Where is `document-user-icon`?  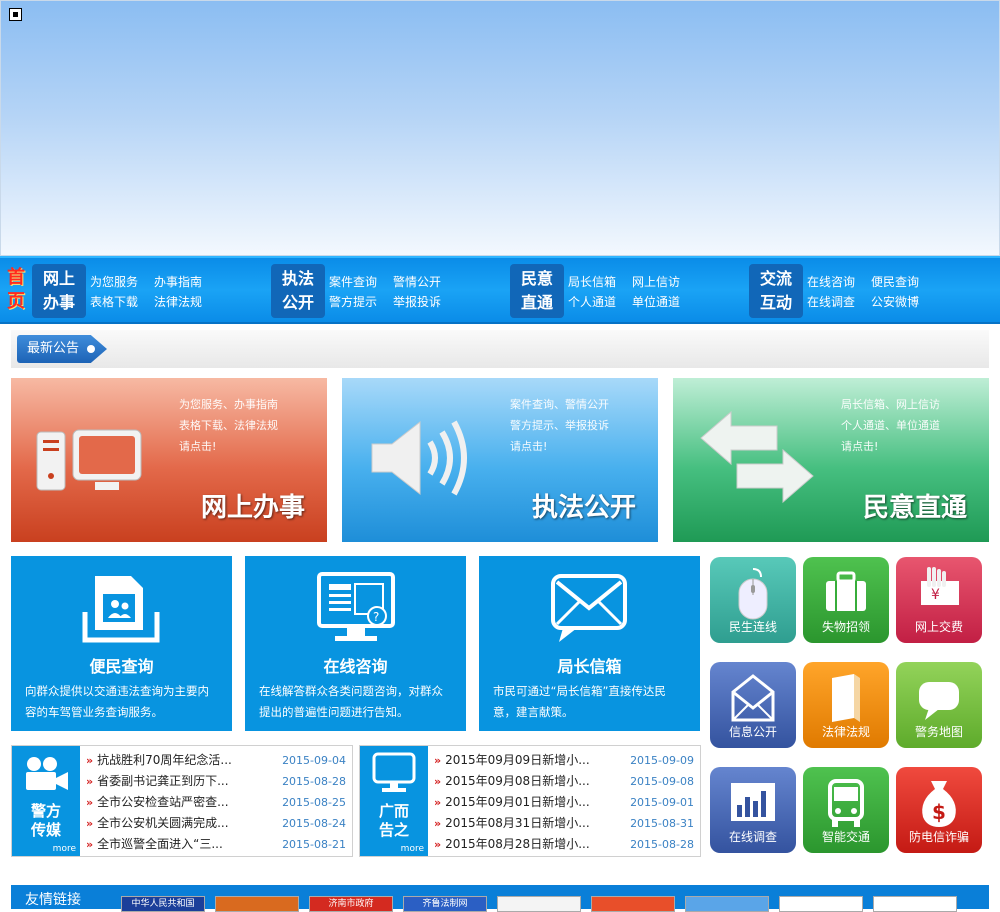 document-user-icon is located at coordinates (121, 609).